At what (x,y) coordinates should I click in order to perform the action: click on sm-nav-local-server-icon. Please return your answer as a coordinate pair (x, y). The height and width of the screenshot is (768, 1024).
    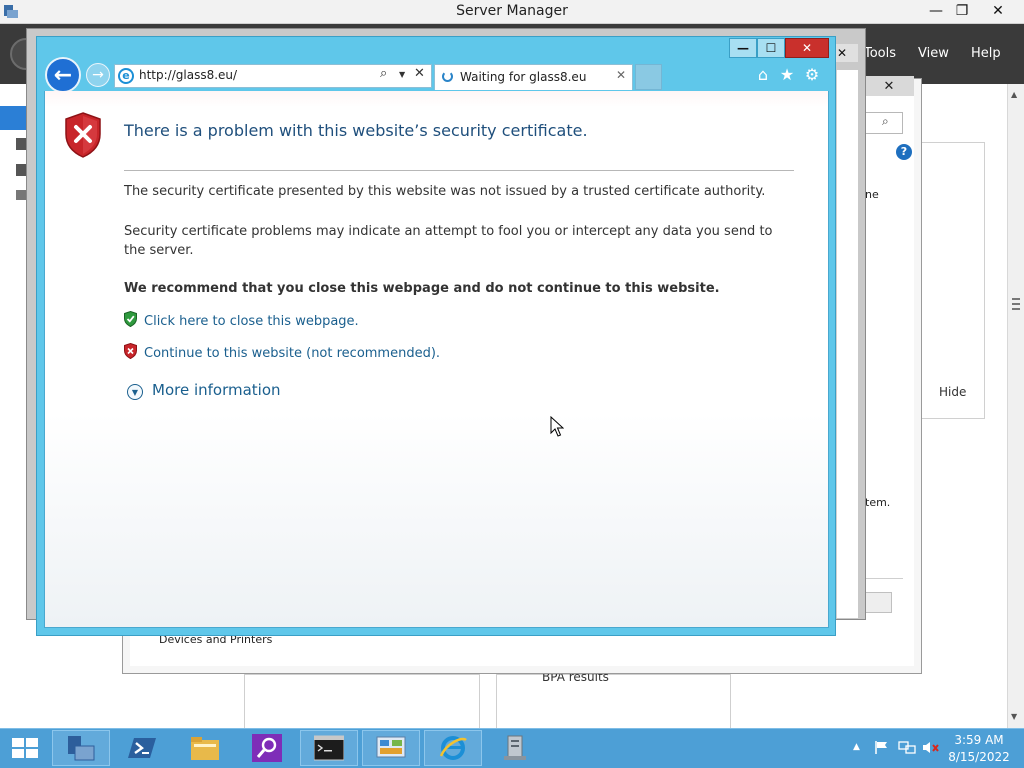
    Looking at the image, I should click on (21, 144).